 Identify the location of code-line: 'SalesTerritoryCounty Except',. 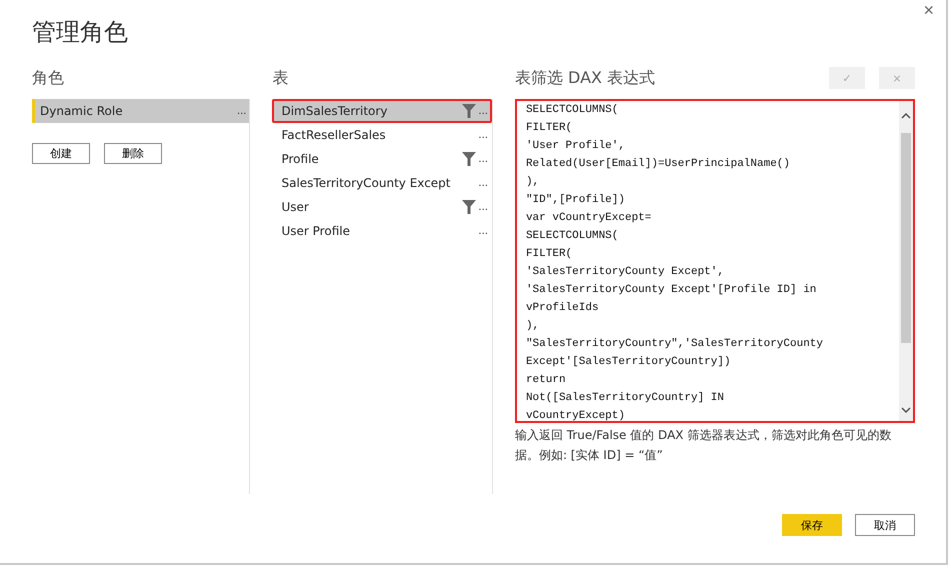
(625, 272).